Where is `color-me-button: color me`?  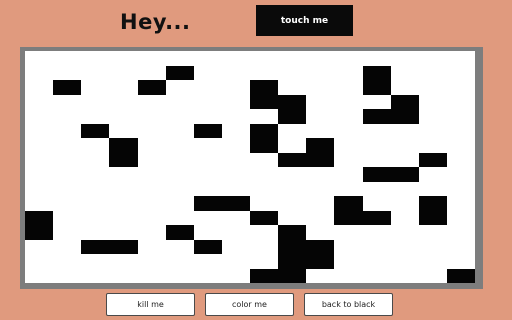 color-me-button: color me is located at coordinates (249, 304).